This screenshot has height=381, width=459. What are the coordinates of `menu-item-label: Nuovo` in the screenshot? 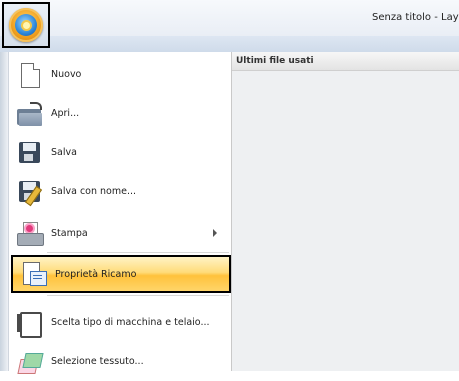 It's located at (66, 74).